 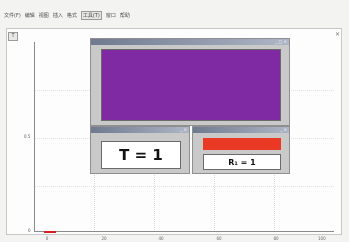 I want to click on r-window-titlebar: _ ×, so click(x=241, y=130).